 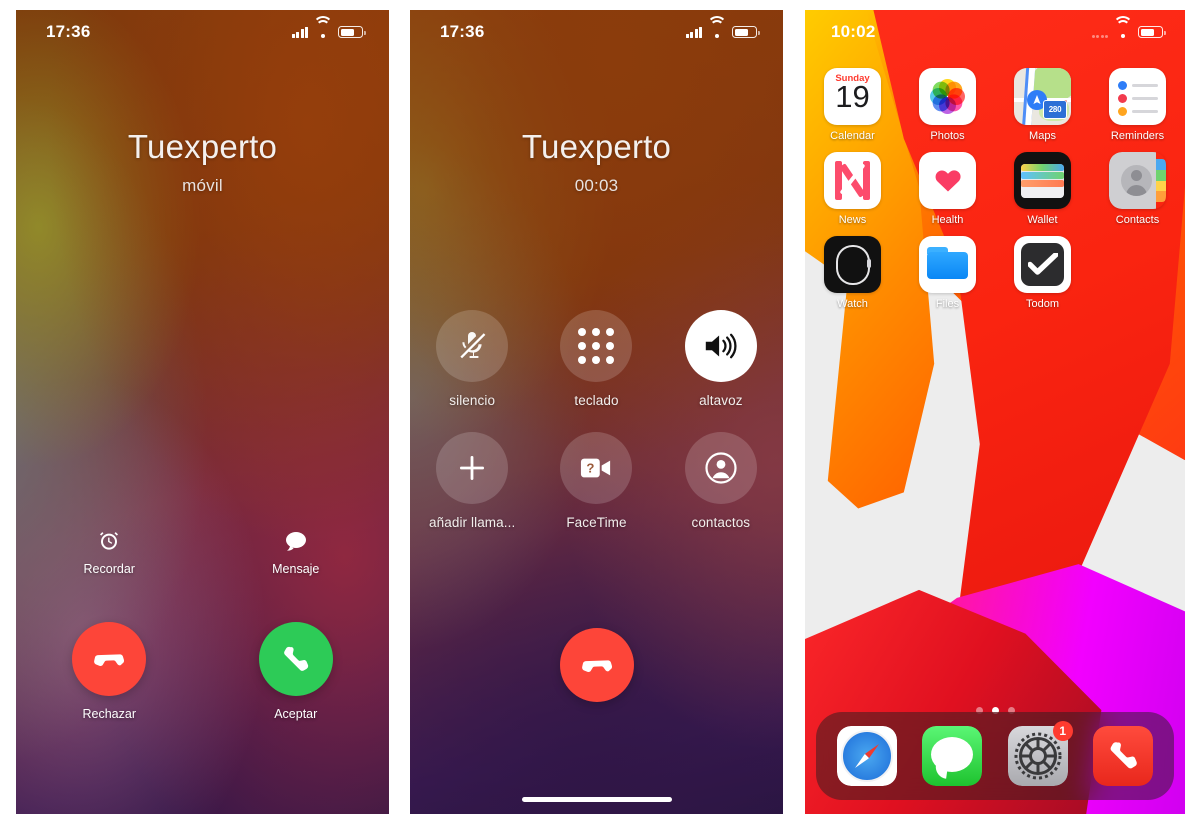 What do you see at coordinates (472, 346) in the screenshot?
I see `microphone-muted-icon` at bounding box center [472, 346].